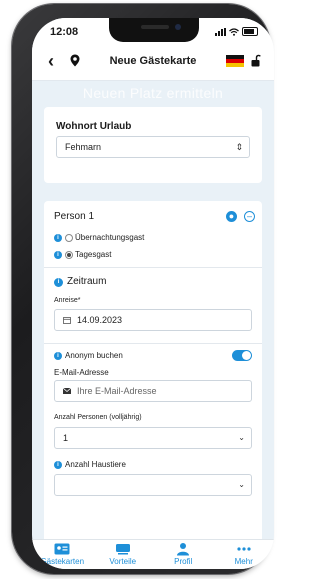 This screenshot has height=579, width=320. What do you see at coordinates (122, 549) in the screenshot?
I see `ticket-icon` at bounding box center [122, 549].